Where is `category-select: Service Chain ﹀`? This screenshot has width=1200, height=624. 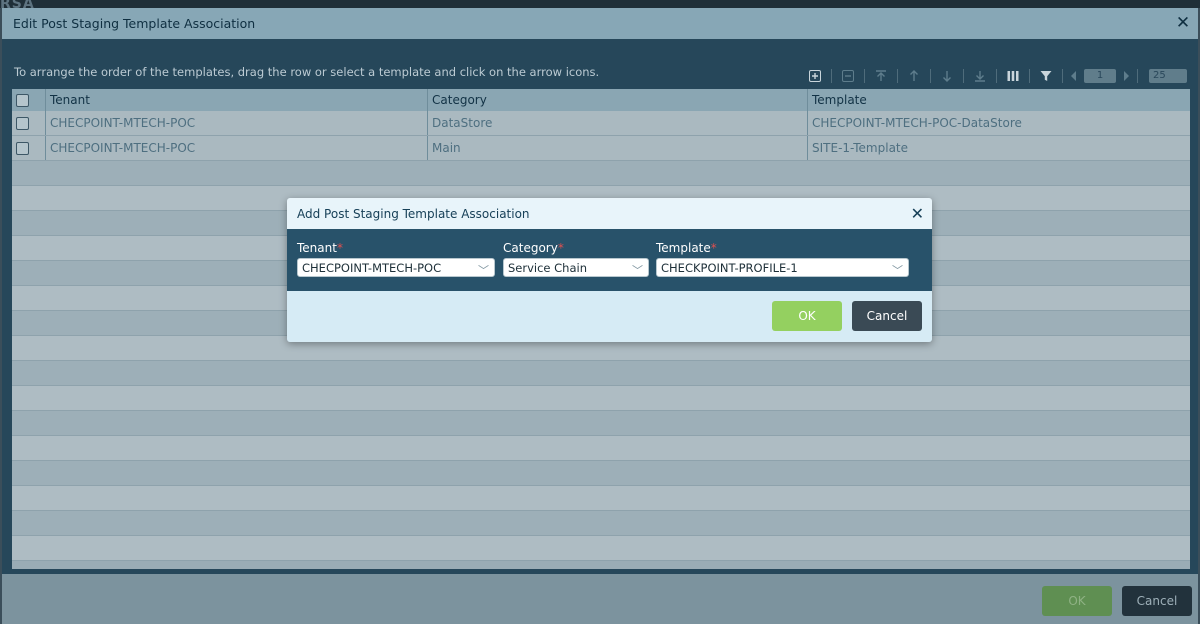
category-select: Service Chain ﹀ is located at coordinates (576, 267).